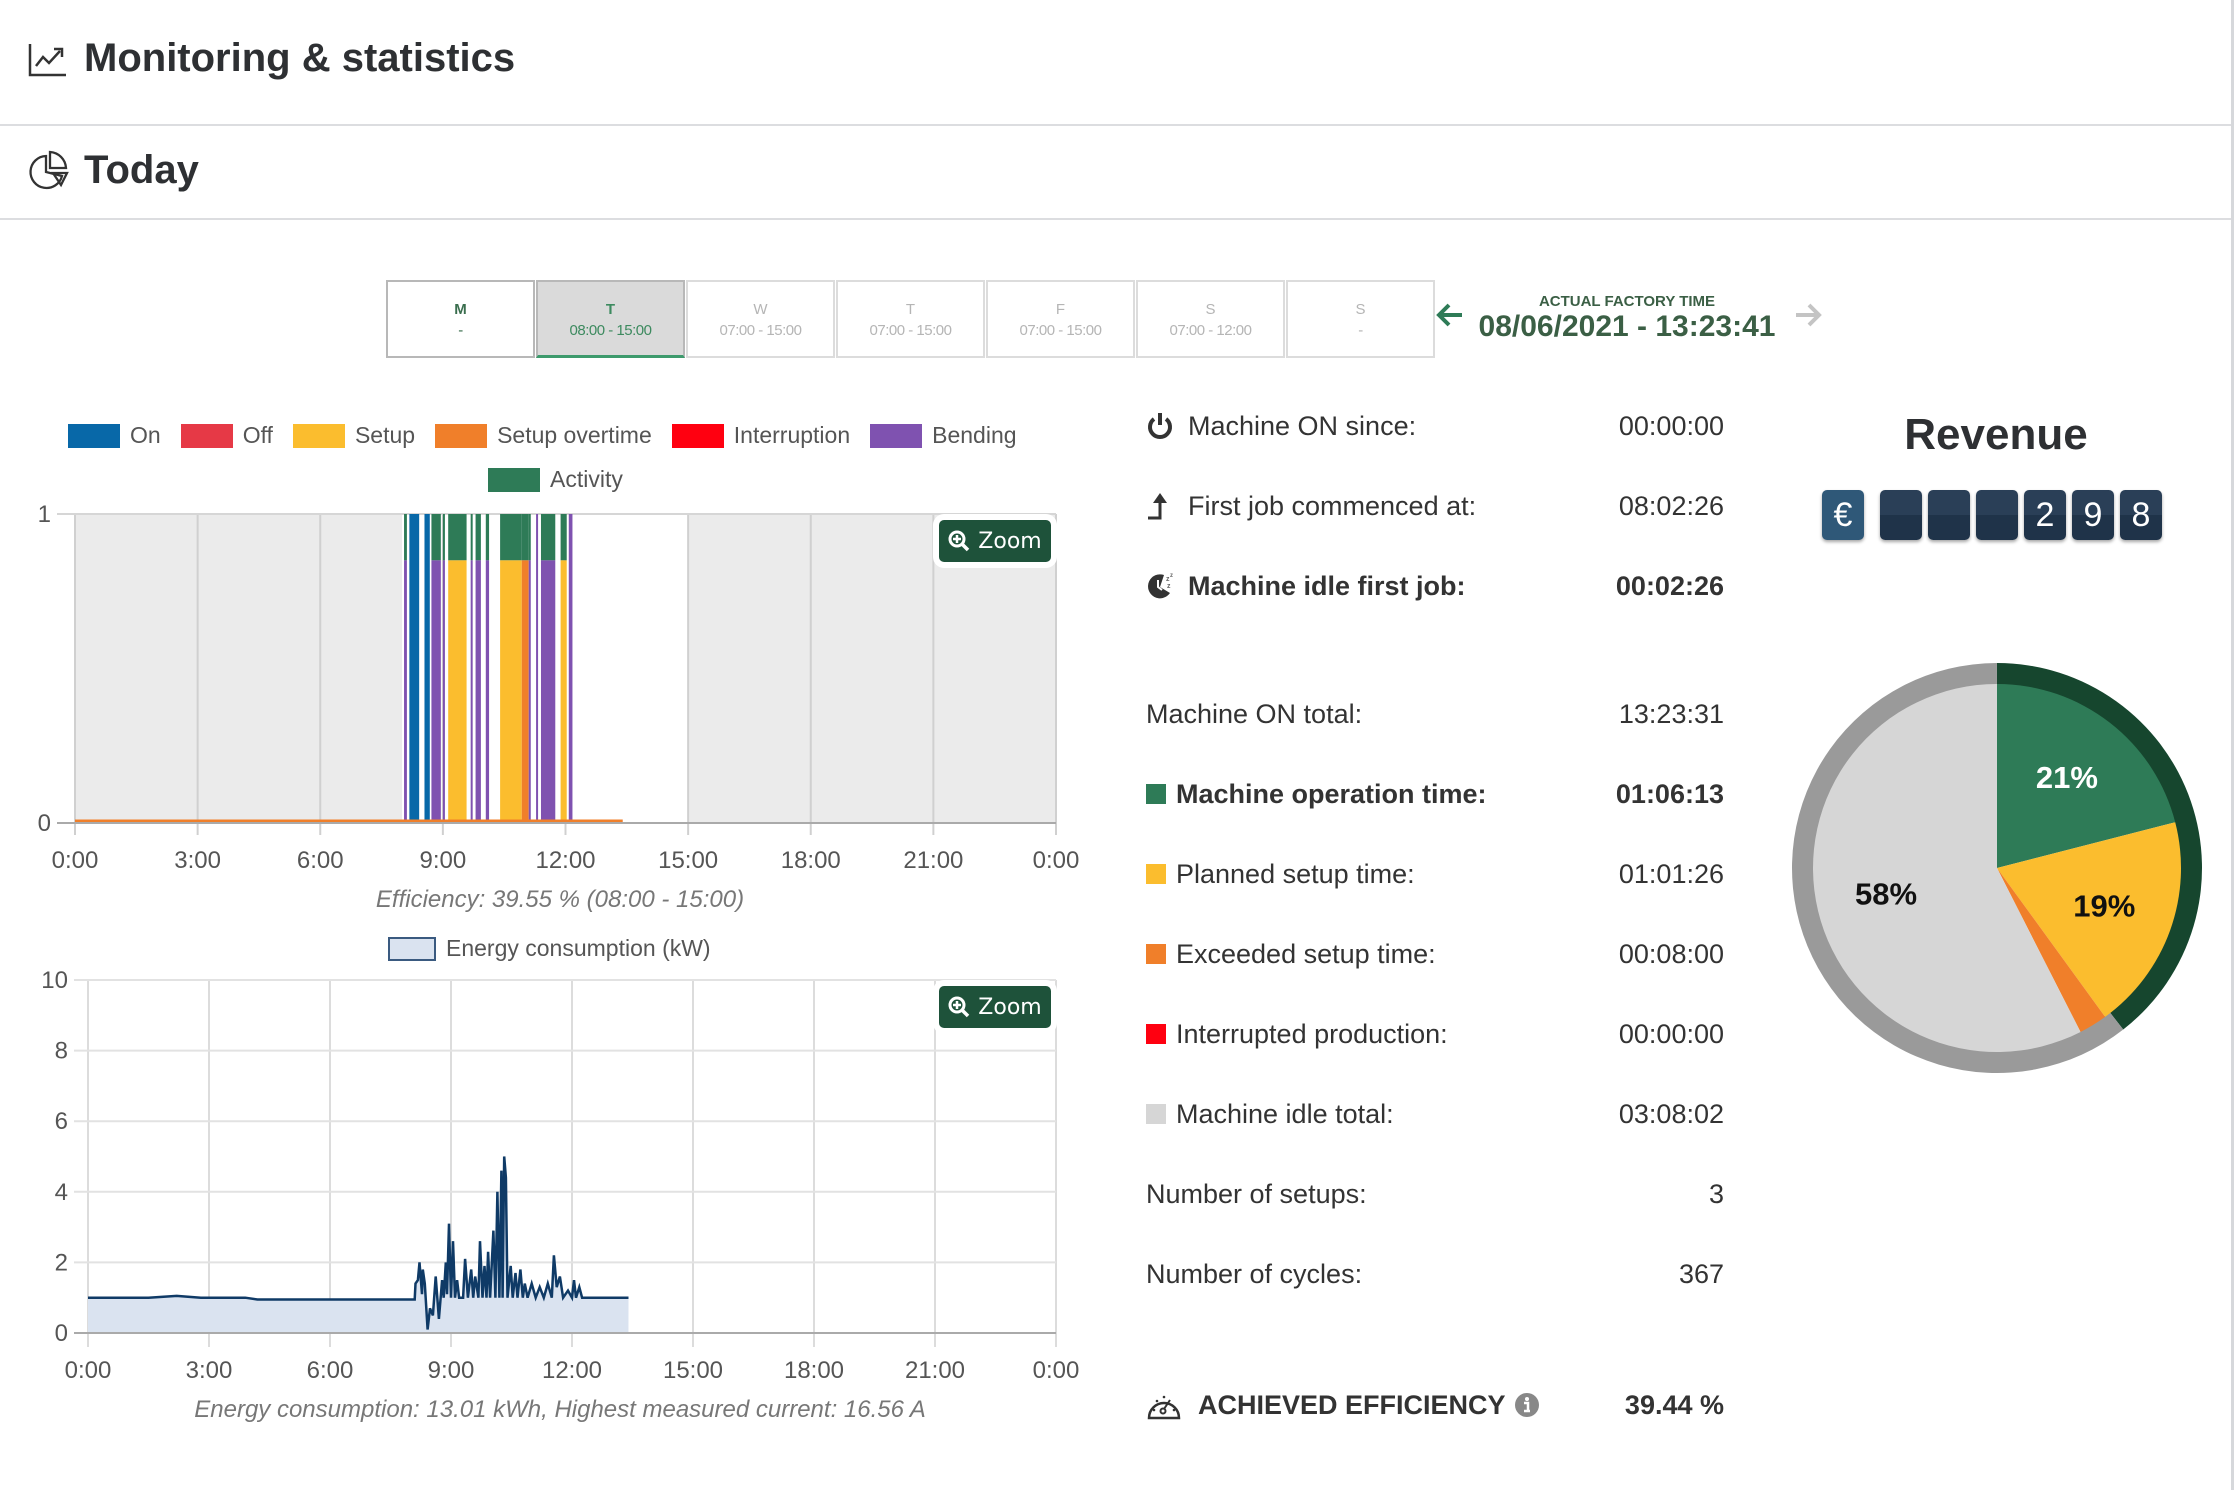 This screenshot has height=1490, width=2234. I want to click on legend-label: Activity, so click(586, 479).